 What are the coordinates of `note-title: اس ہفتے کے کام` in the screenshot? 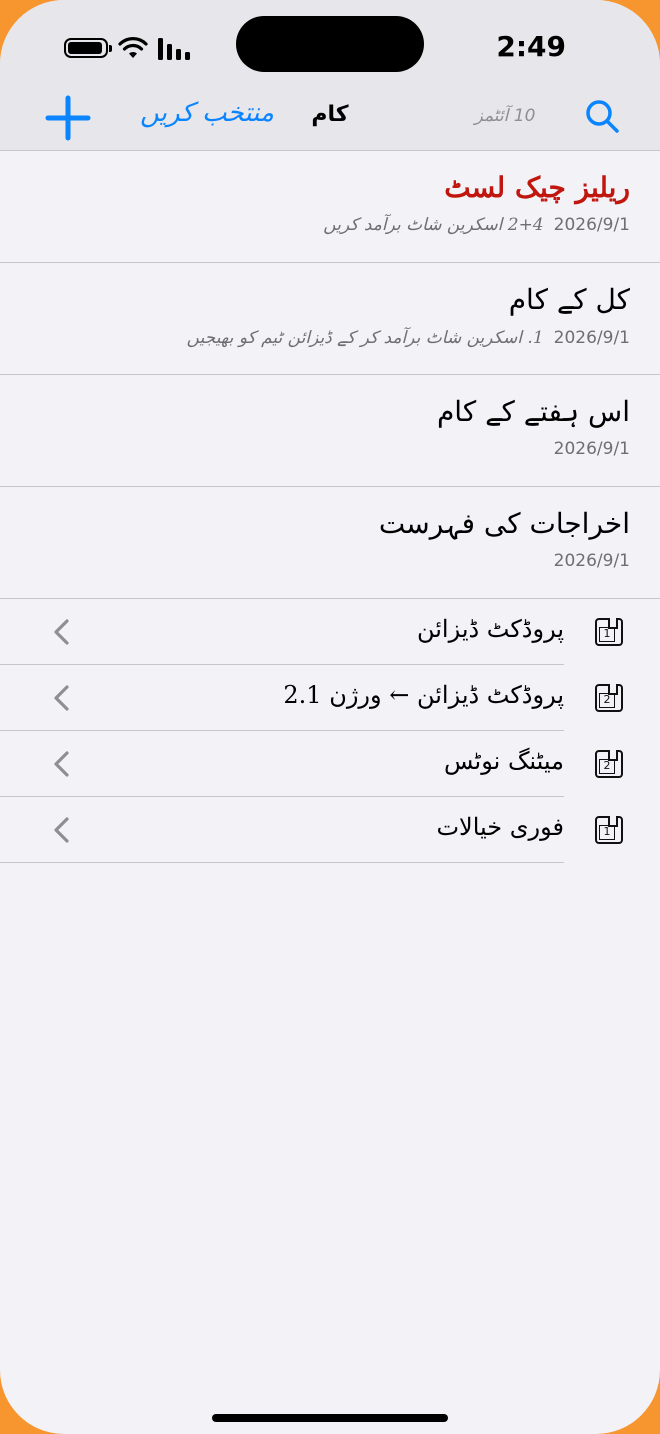 It's located at (533, 411).